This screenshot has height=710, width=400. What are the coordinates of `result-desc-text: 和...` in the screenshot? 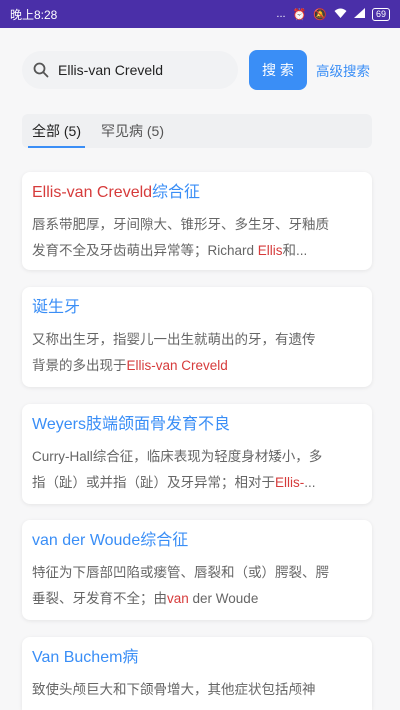 It's located at (295, 250).